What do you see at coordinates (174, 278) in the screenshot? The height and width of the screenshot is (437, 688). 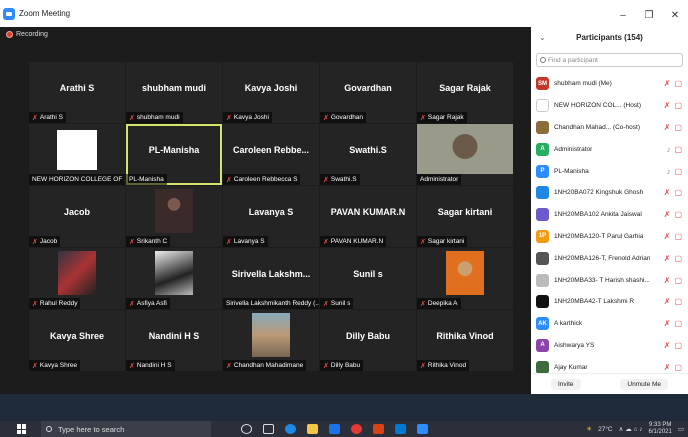 I see `video-tile: ✗ Asfiya Asfi` at bounding box center [174, 278].